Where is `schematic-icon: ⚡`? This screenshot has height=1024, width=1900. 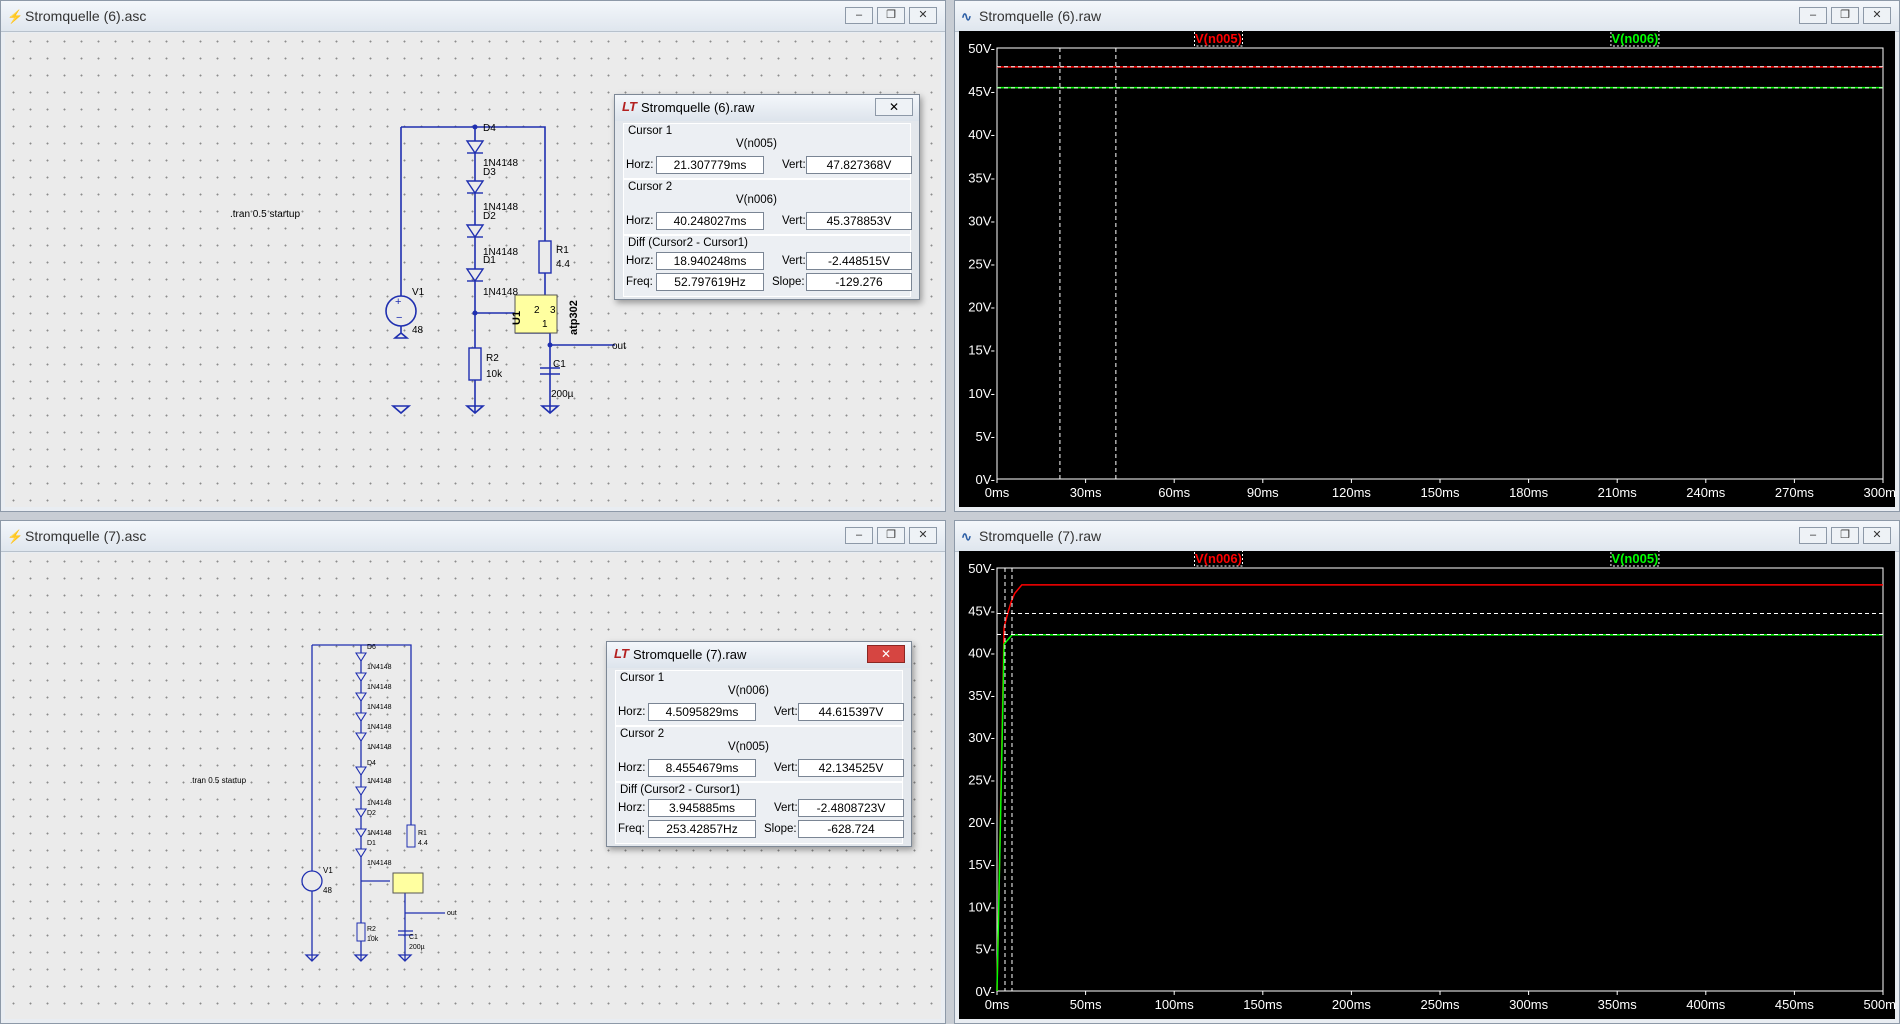 schematic-icon: ⚡ is located at coordinates (15, 536).